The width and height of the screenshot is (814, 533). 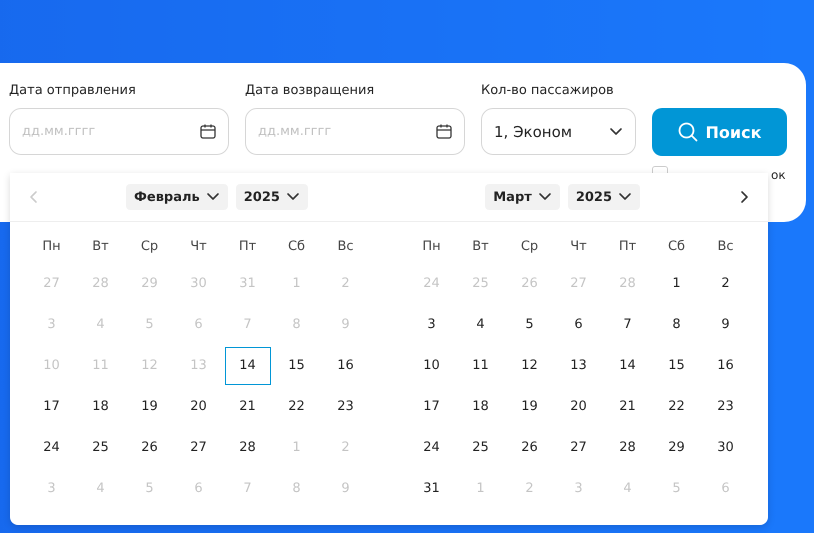 I want to click on field-label: Дата возвращения, so click(x=310, y=91).